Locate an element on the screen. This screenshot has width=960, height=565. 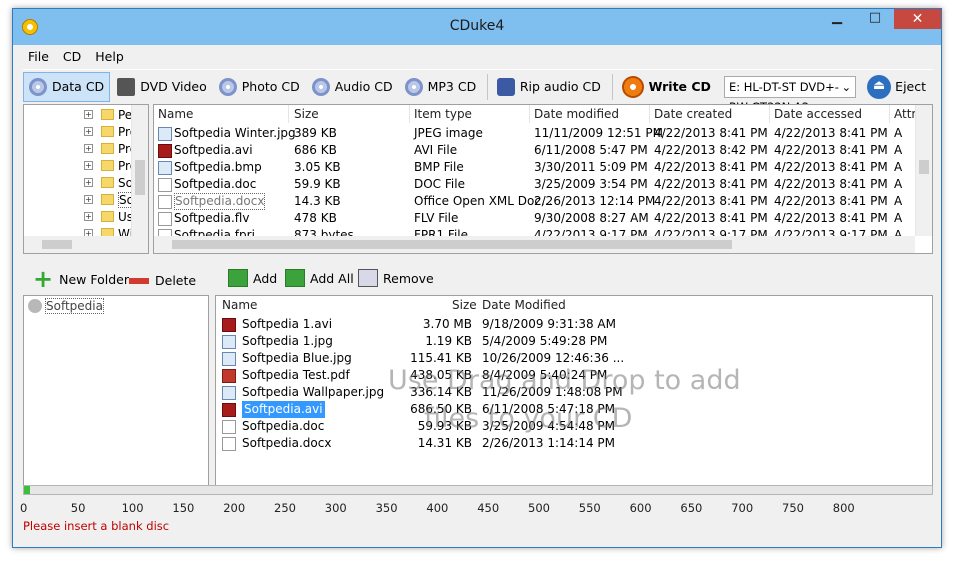
capacity-tick-label: 700 is located at coordinates (742, 508).